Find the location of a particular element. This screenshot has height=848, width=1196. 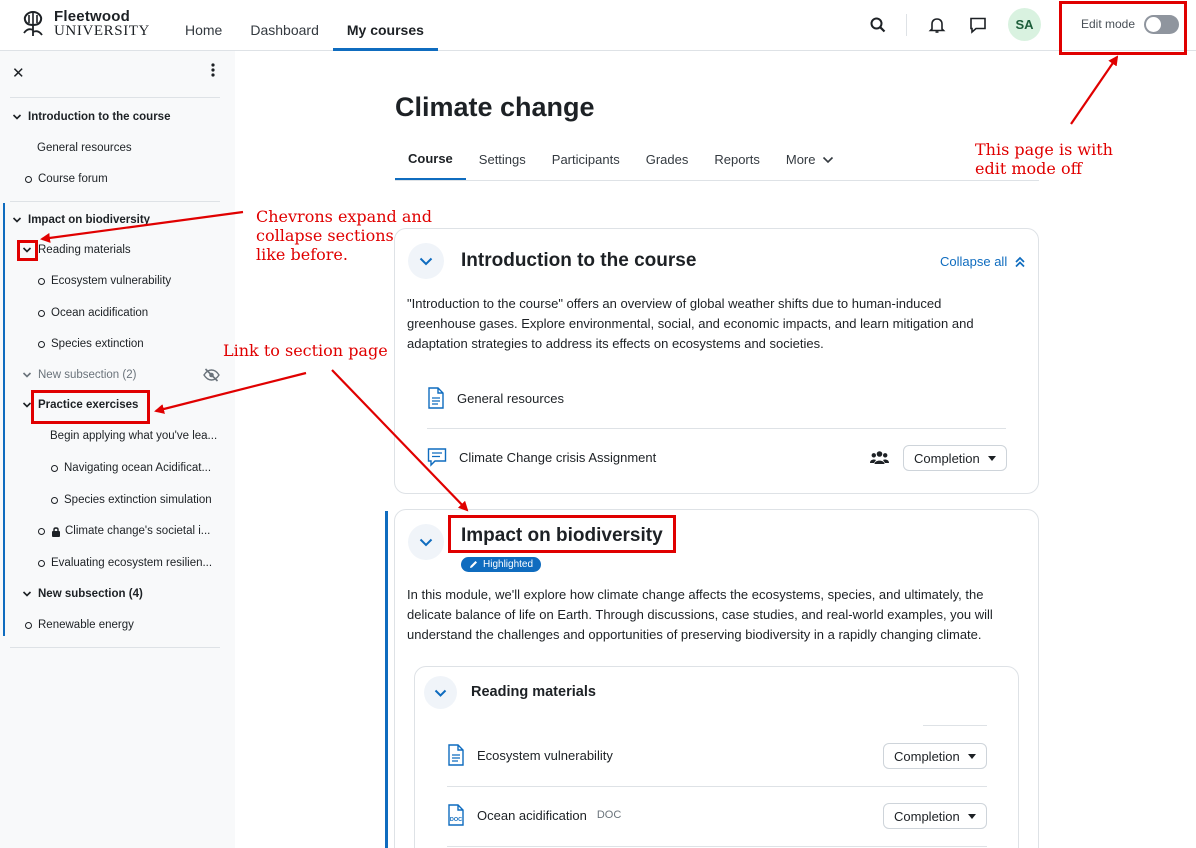

index-subsection-reading: Reading materials is located at coordinates (76, 250).